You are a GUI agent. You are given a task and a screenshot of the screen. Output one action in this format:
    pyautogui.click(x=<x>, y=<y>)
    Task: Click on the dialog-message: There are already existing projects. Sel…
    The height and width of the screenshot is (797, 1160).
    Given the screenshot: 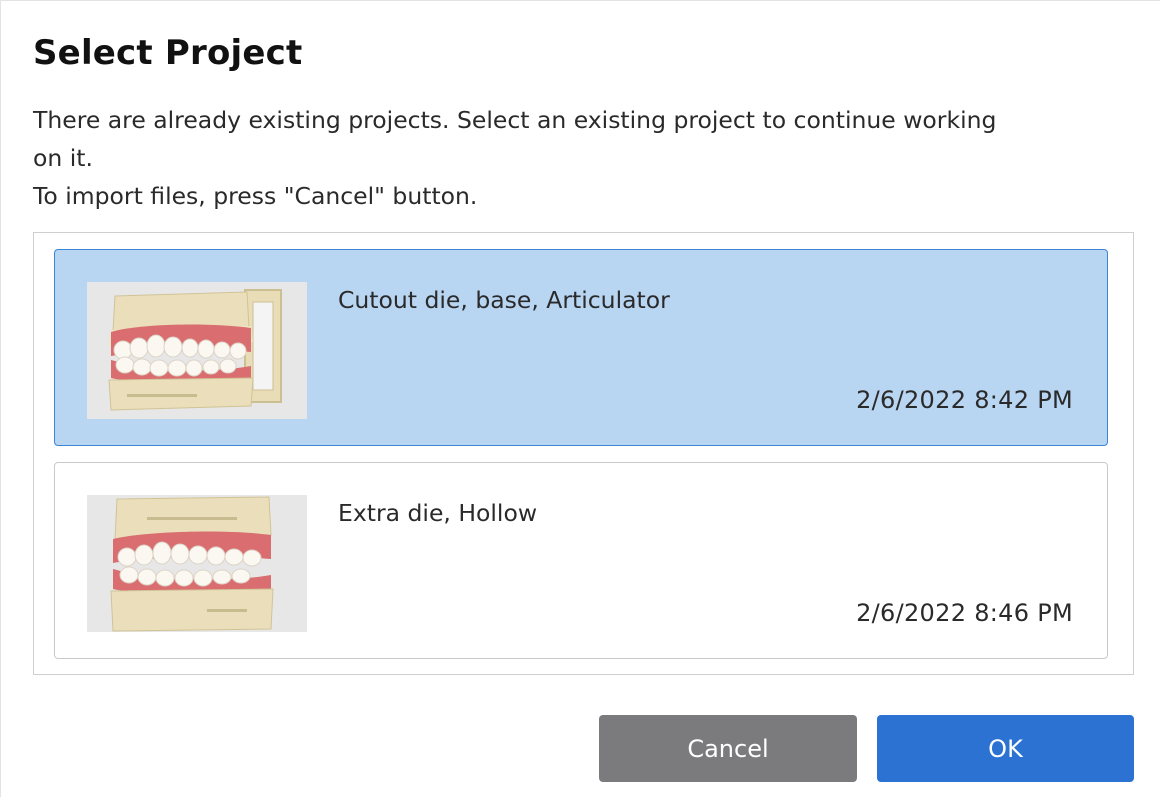 What is the action you would take?
    pyautogui.click(x=578, y=158)
    